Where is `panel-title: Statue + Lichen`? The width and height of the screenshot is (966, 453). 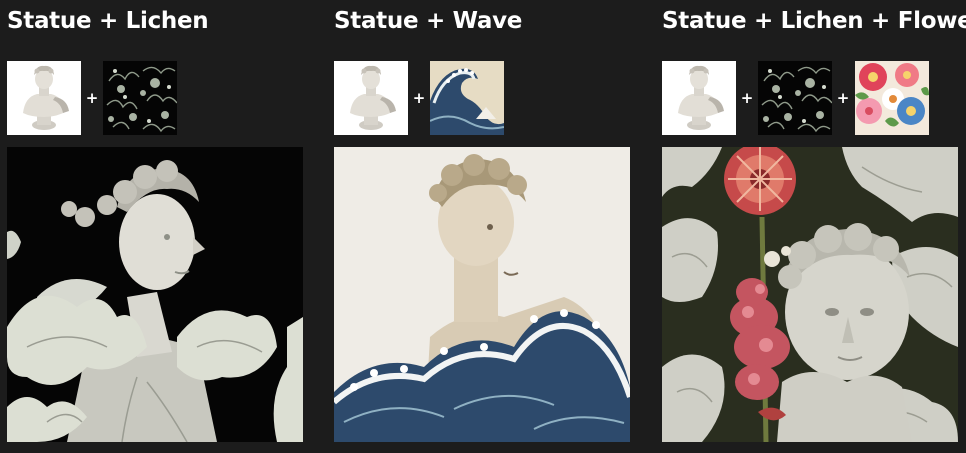
panel-title: Statue + Lichen is located at coordinates (108, 21).